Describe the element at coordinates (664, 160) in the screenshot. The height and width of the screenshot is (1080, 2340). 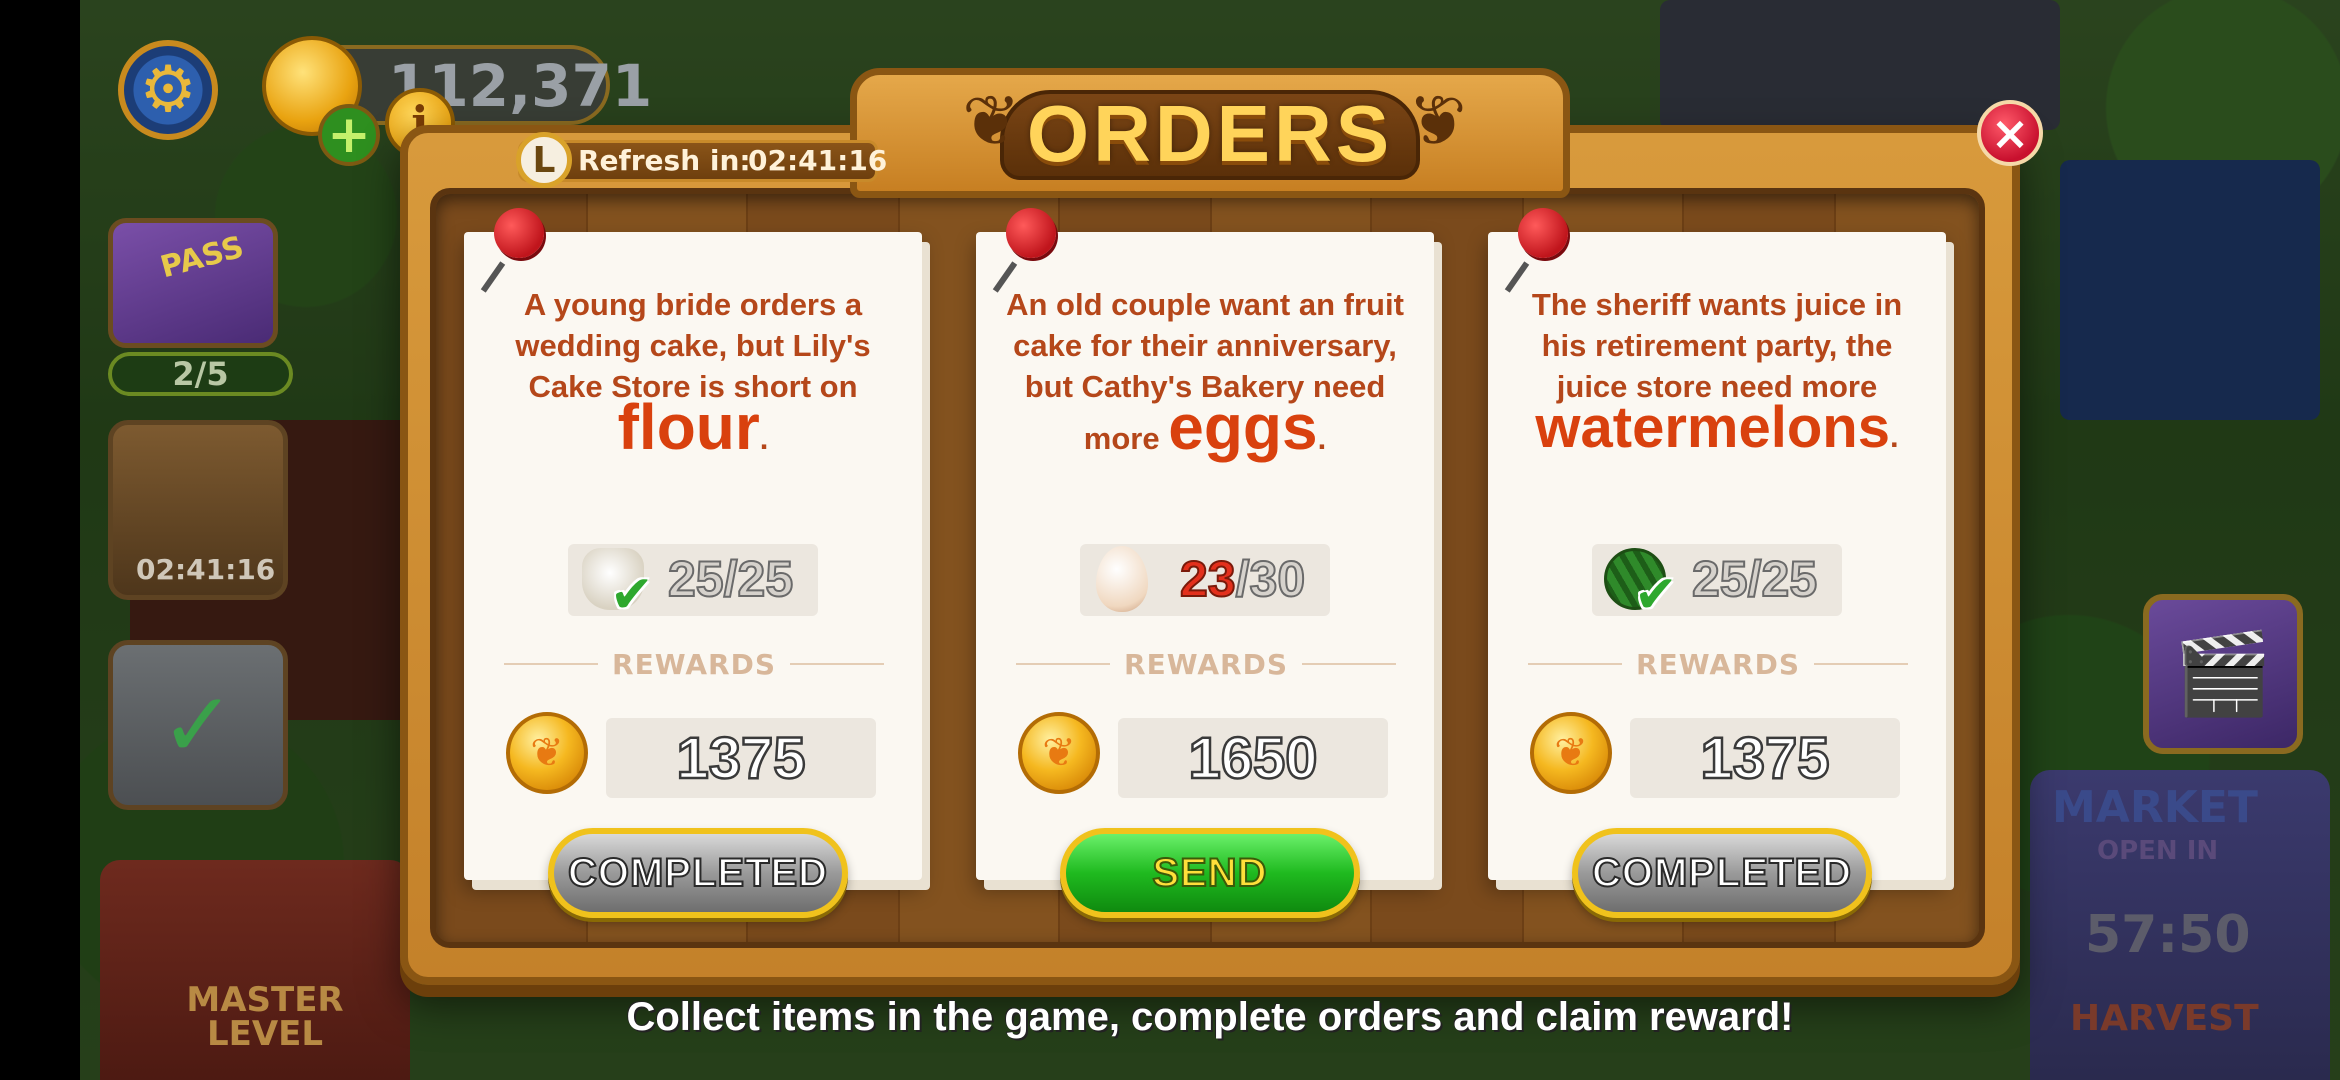
I see `refresh-label: Refresh in:` at that location.